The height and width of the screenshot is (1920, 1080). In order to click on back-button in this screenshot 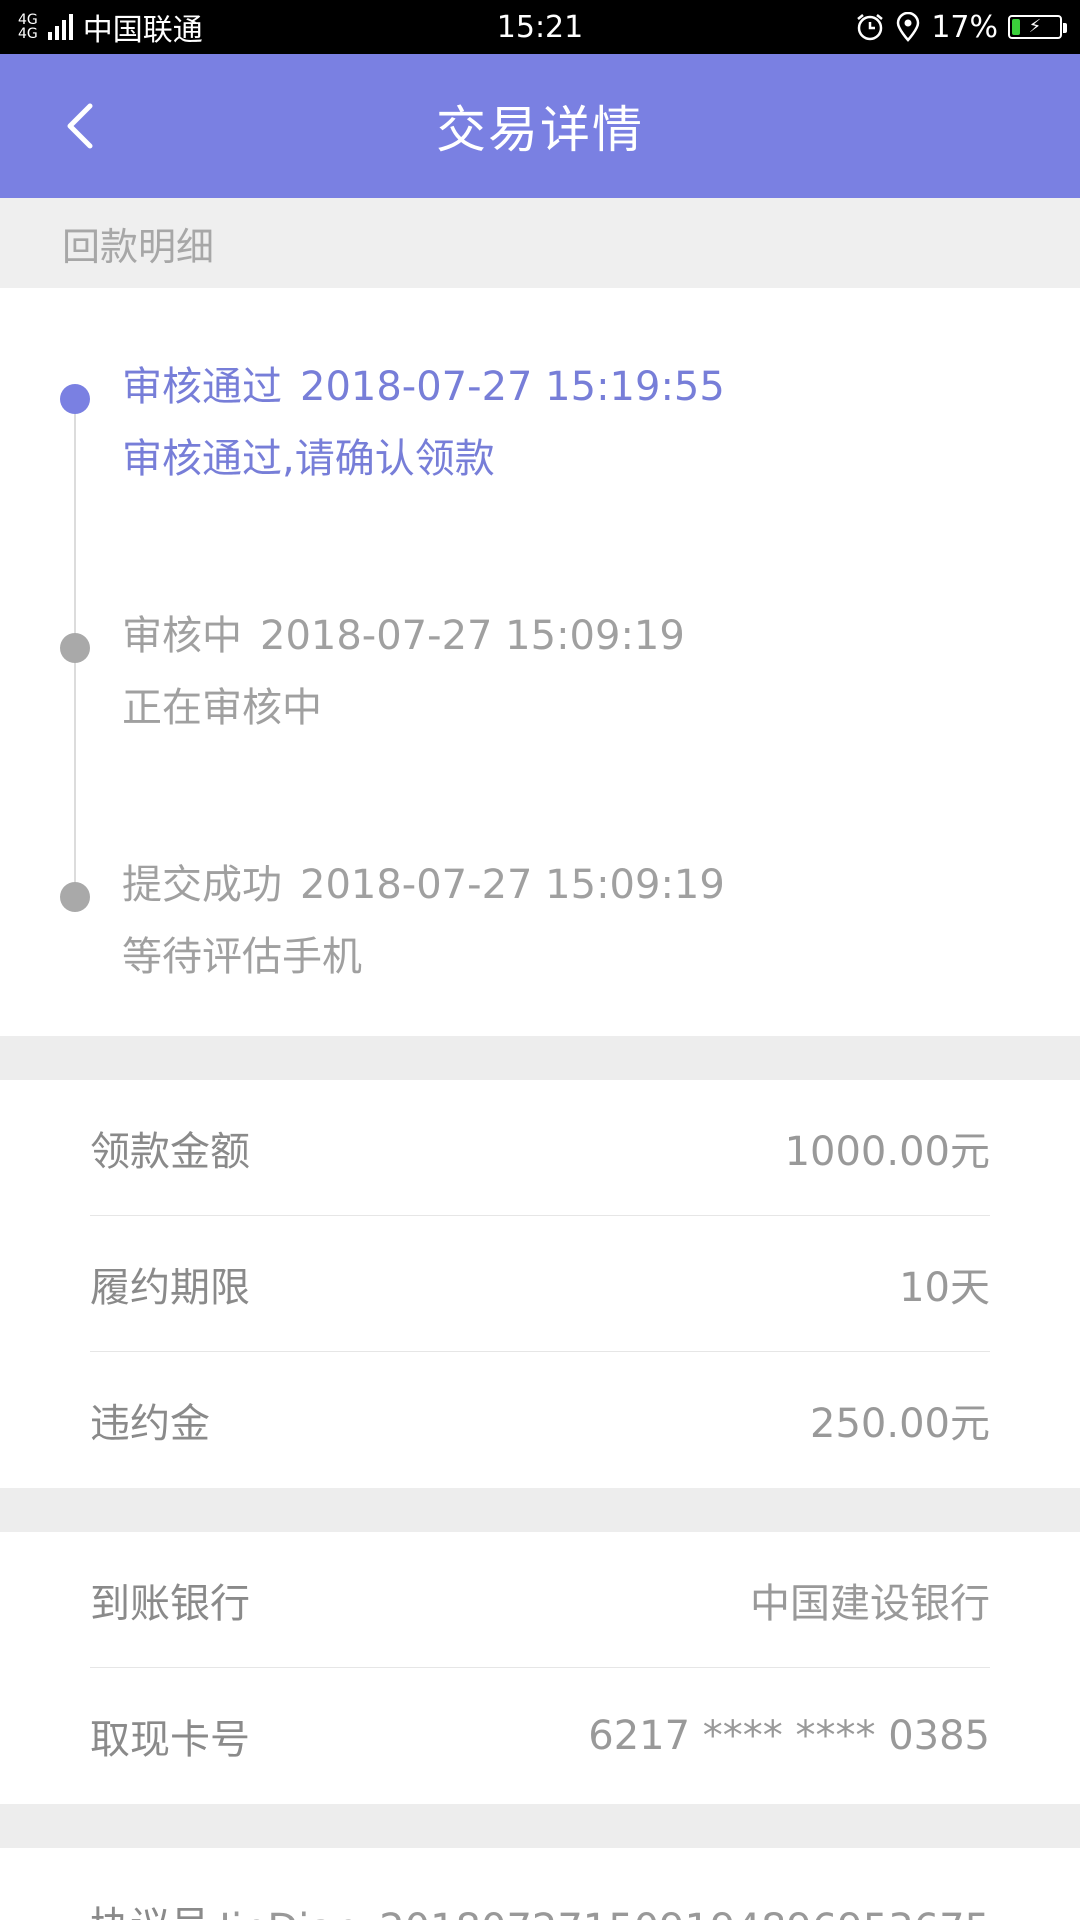, I will do `click(80, 126)`.